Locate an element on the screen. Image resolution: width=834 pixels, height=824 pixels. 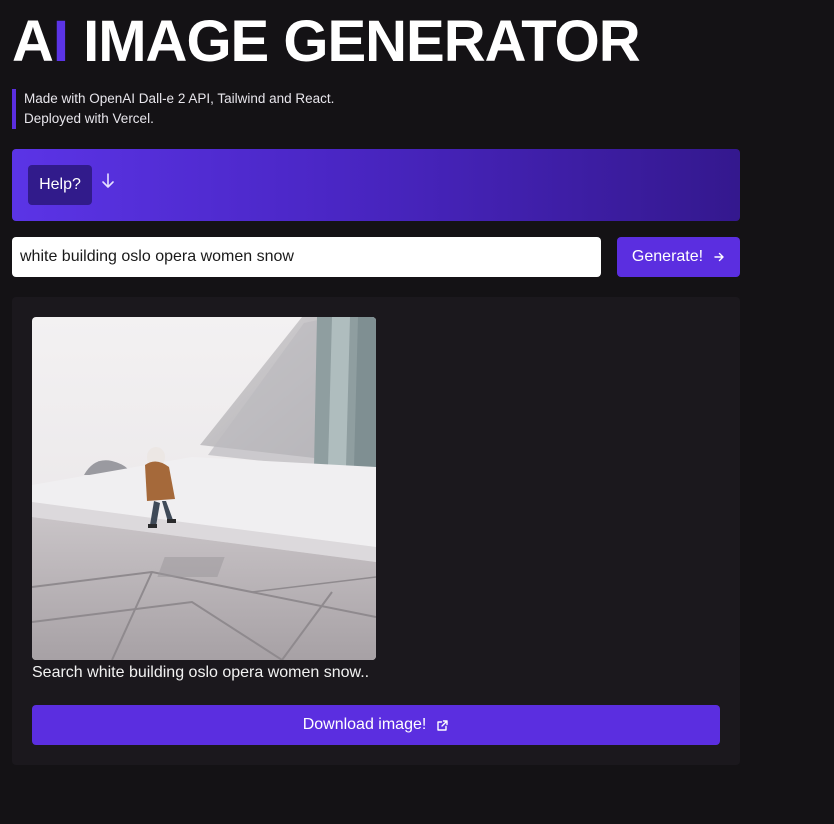
download-label: Download image! is located at coordinates (364, 724).